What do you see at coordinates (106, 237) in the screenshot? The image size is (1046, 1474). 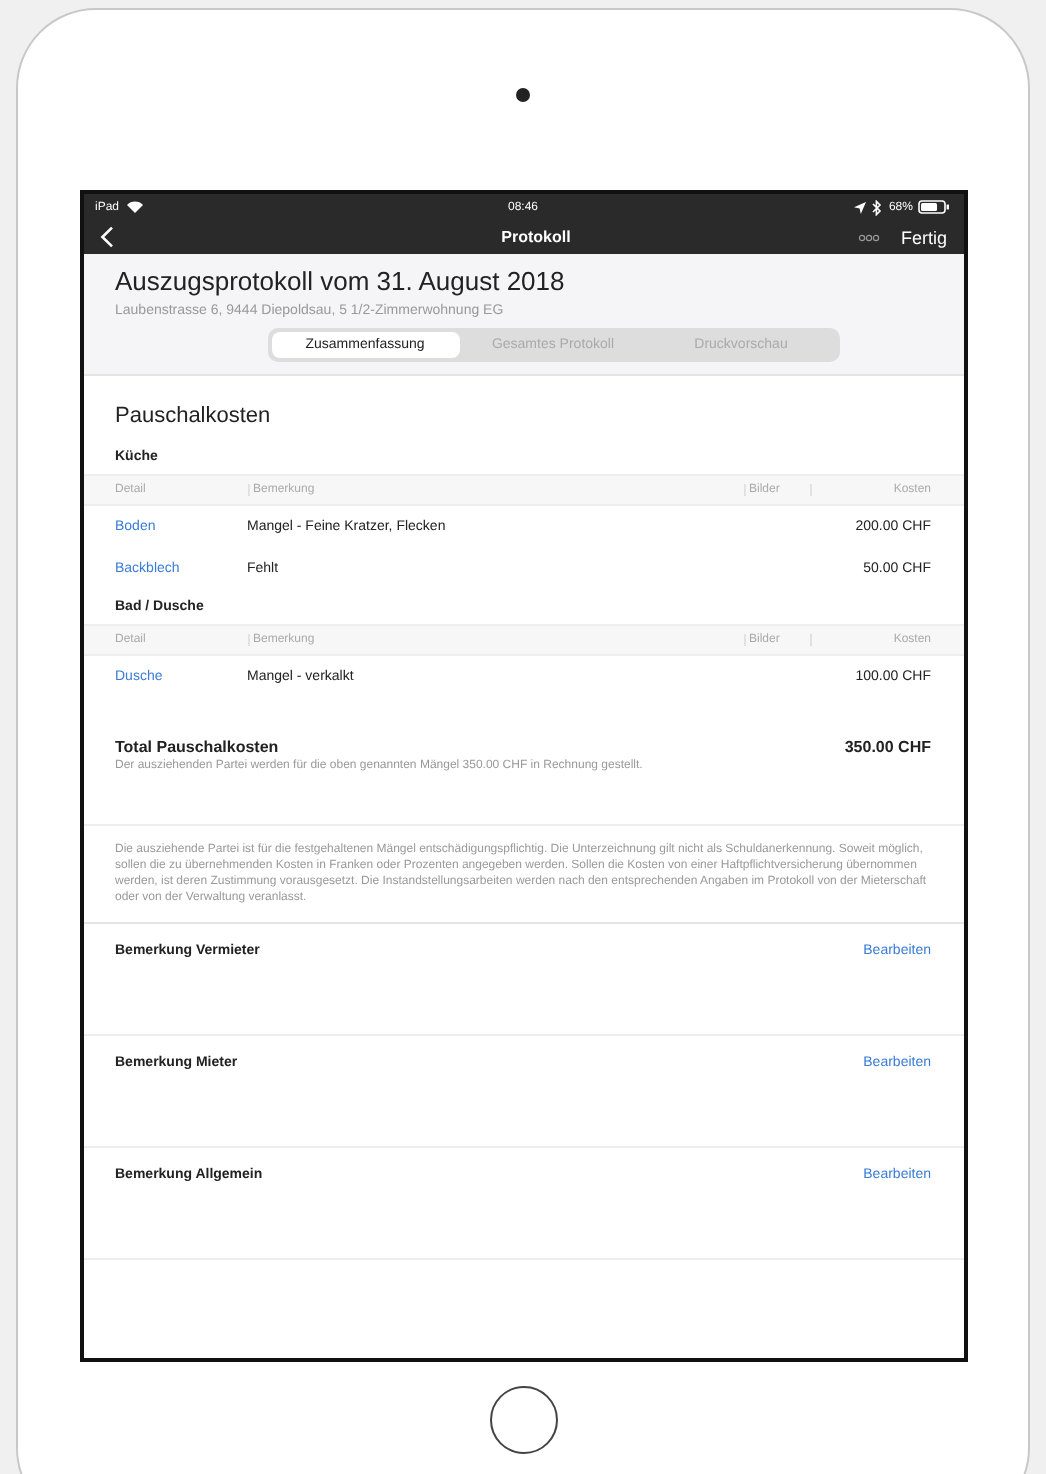 I see `back-icon` at bounding box center [106, 237].